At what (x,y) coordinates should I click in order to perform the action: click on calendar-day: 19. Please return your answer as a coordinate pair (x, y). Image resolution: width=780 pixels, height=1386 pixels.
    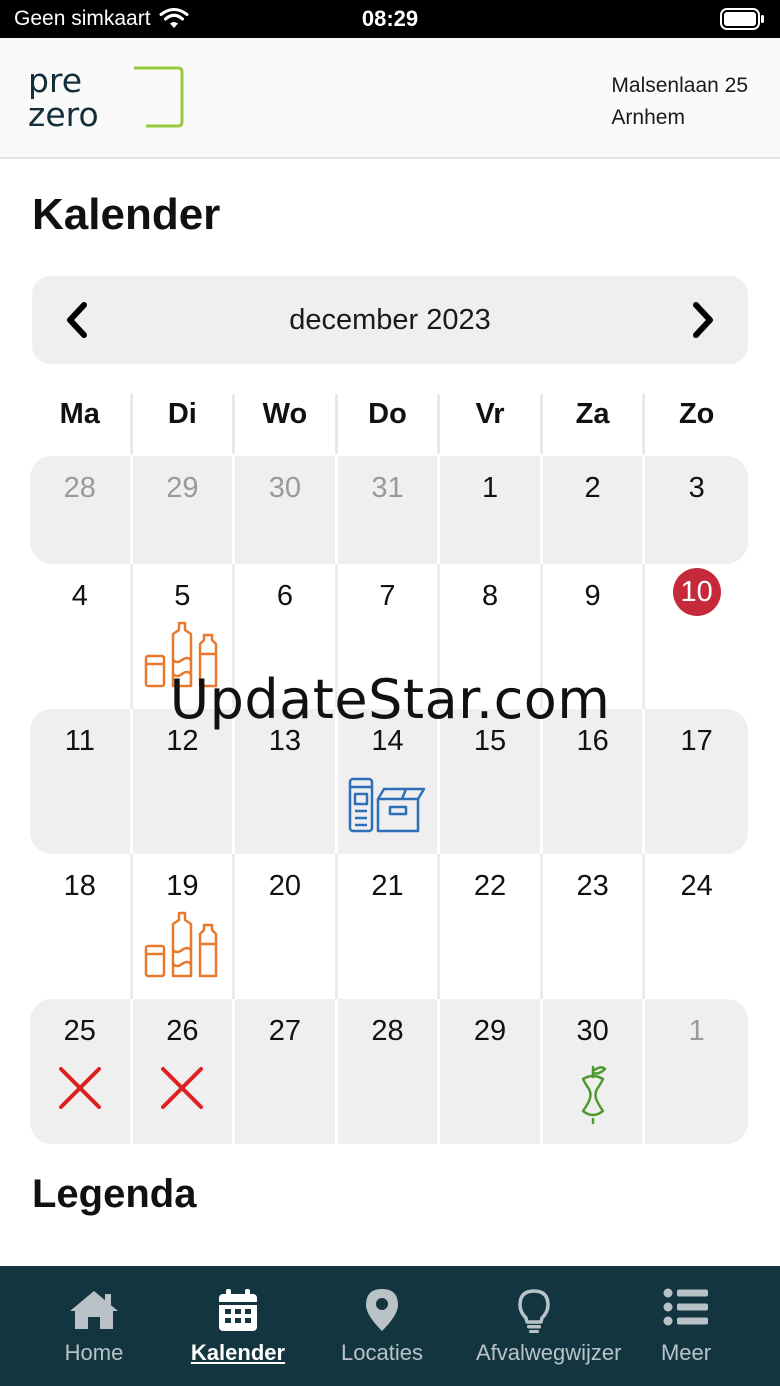
    Looking at the image, I should click on (184, 926).